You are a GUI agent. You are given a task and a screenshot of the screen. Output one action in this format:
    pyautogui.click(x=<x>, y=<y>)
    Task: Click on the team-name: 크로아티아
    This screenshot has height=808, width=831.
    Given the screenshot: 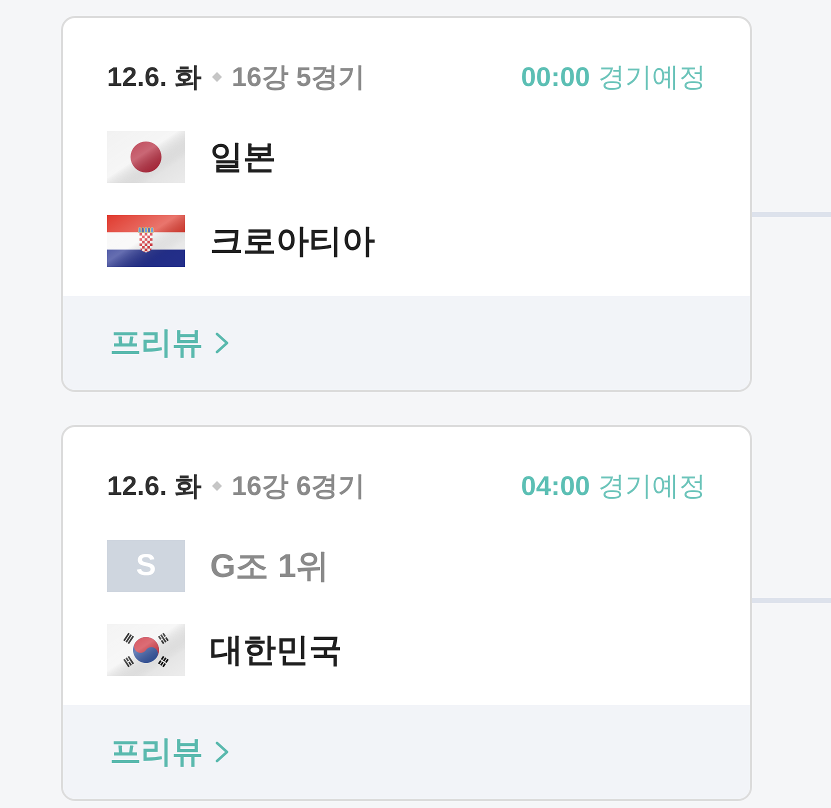 What is the action you would take?
    pyautogui.click(x=292, y=241)
    